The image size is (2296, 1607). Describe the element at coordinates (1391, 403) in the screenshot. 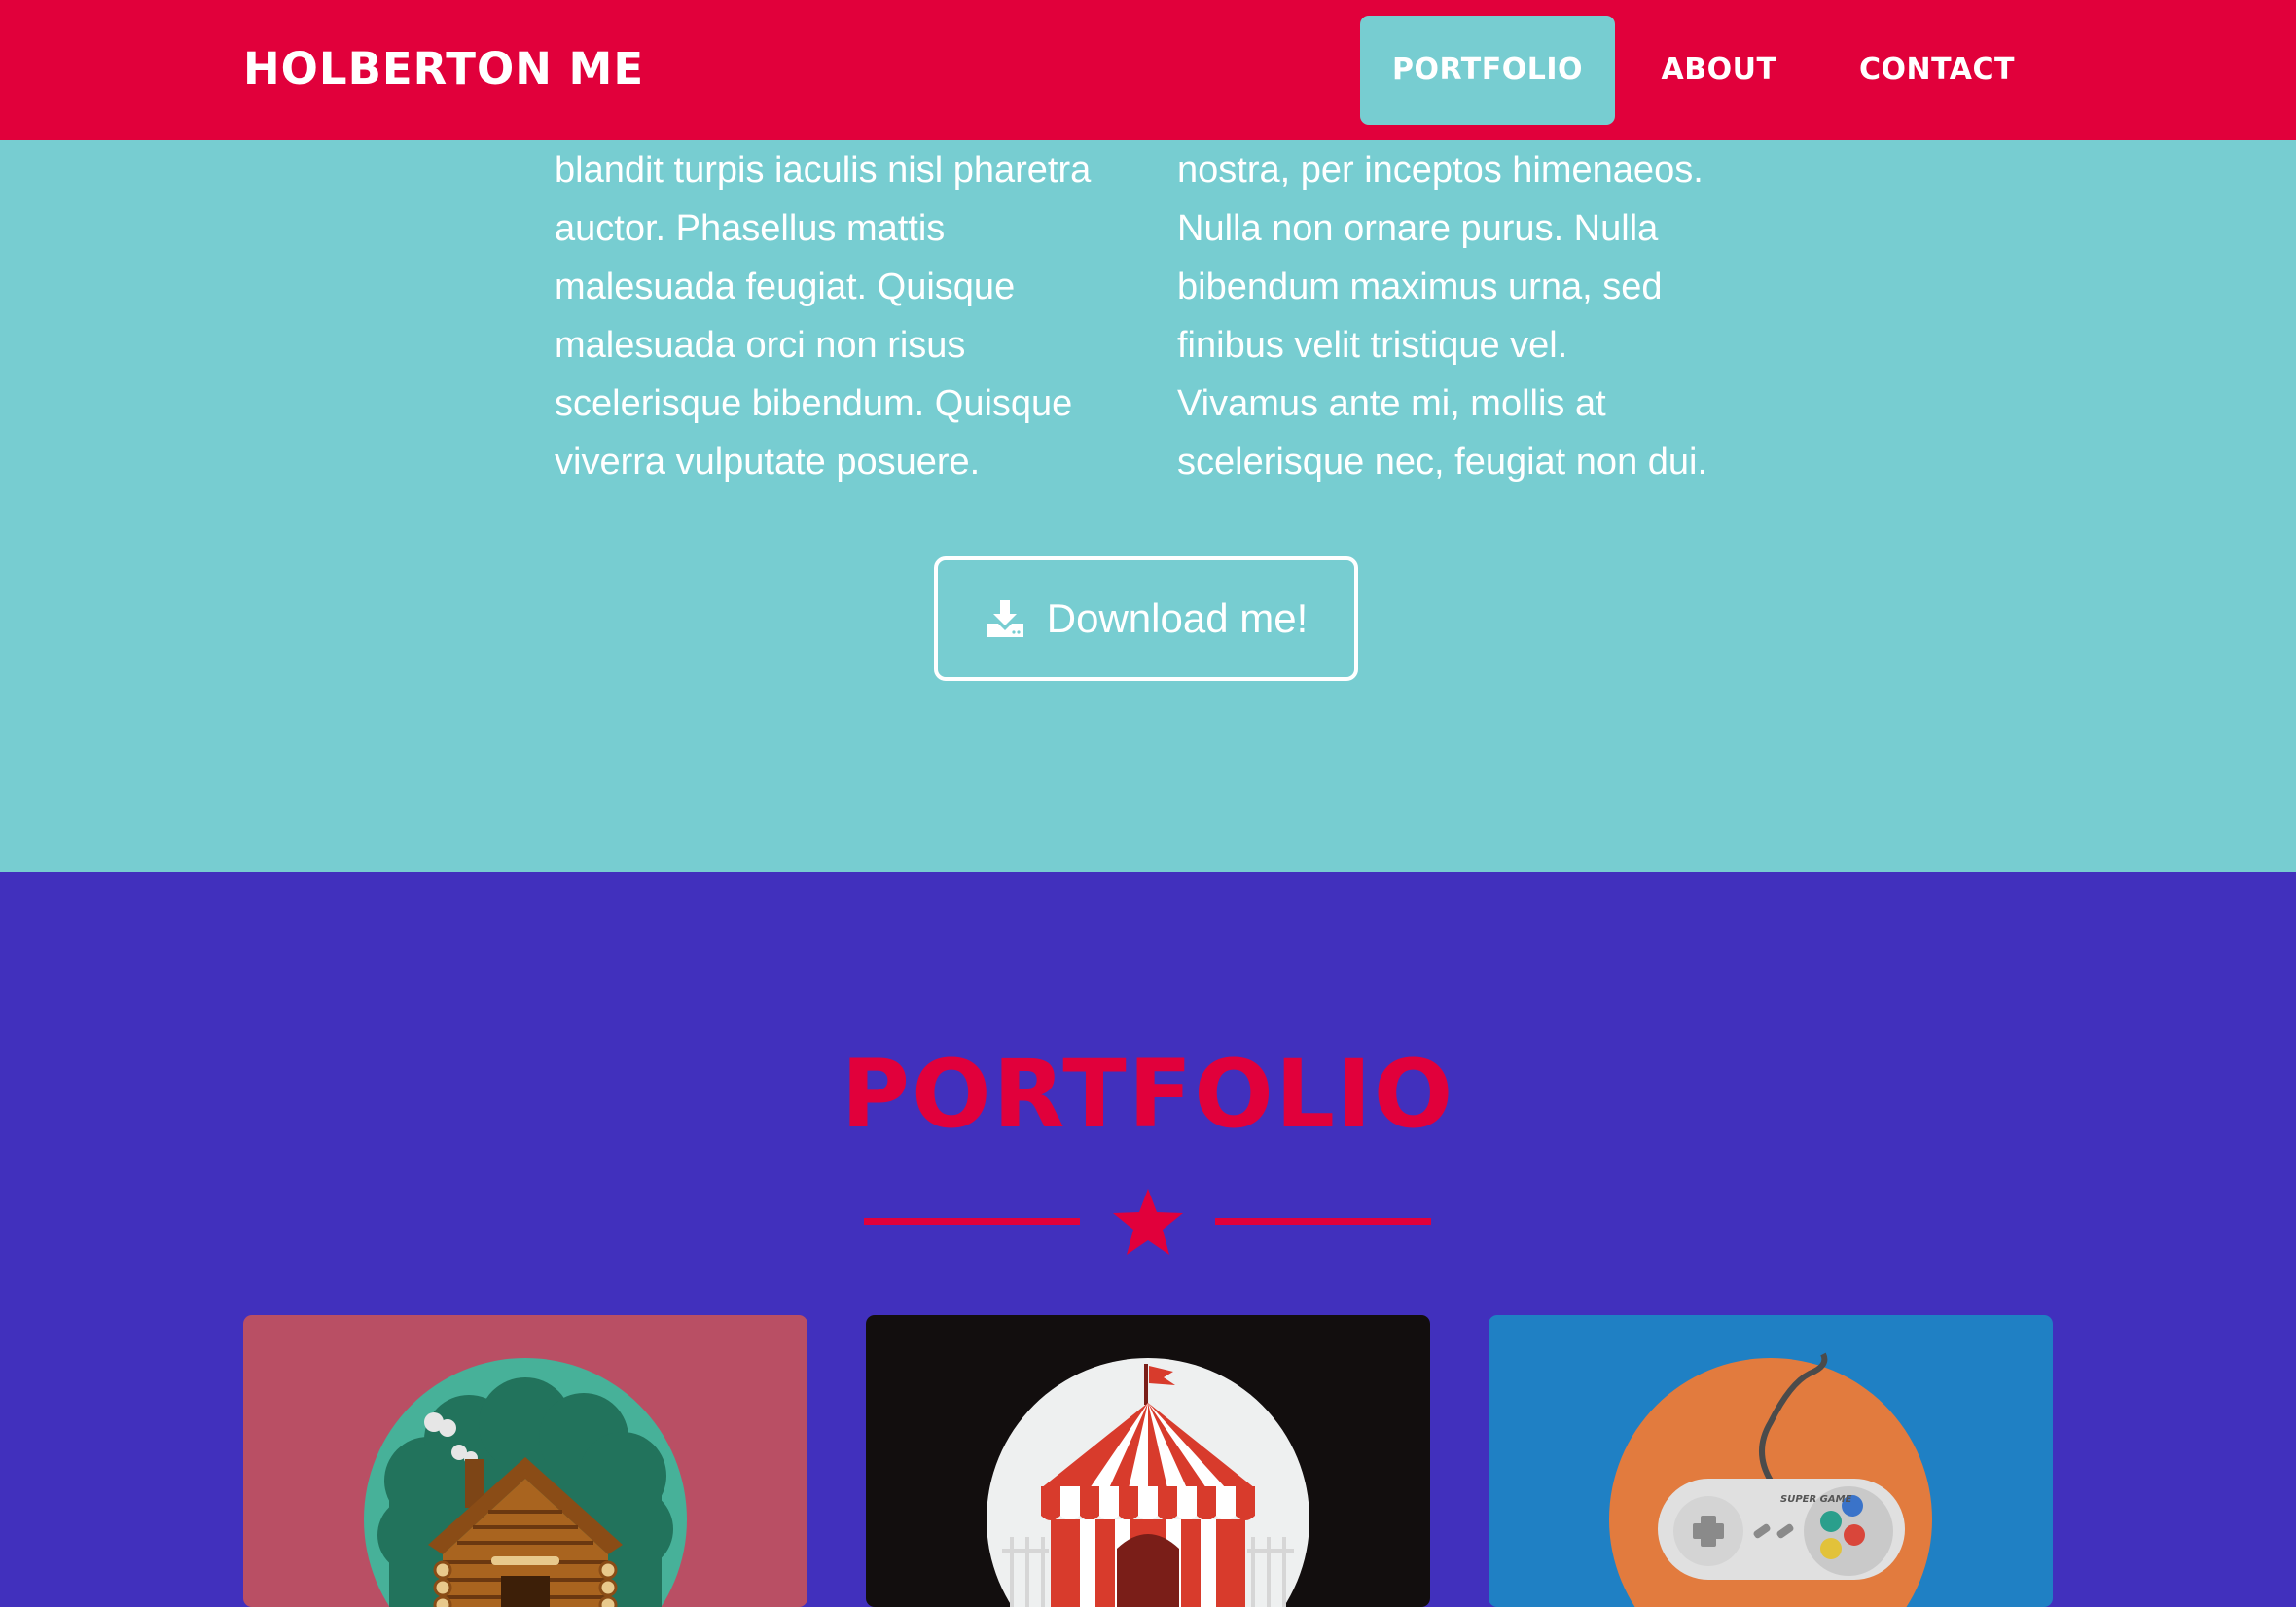

I see `about-text-line: Vivamus ante mi, mollis at` at that location.